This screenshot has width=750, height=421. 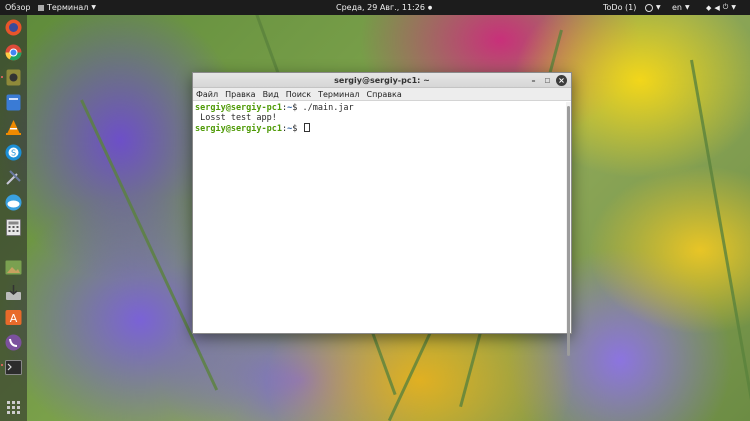 I want to click on svg-text: S, so click(x=13, y=153).